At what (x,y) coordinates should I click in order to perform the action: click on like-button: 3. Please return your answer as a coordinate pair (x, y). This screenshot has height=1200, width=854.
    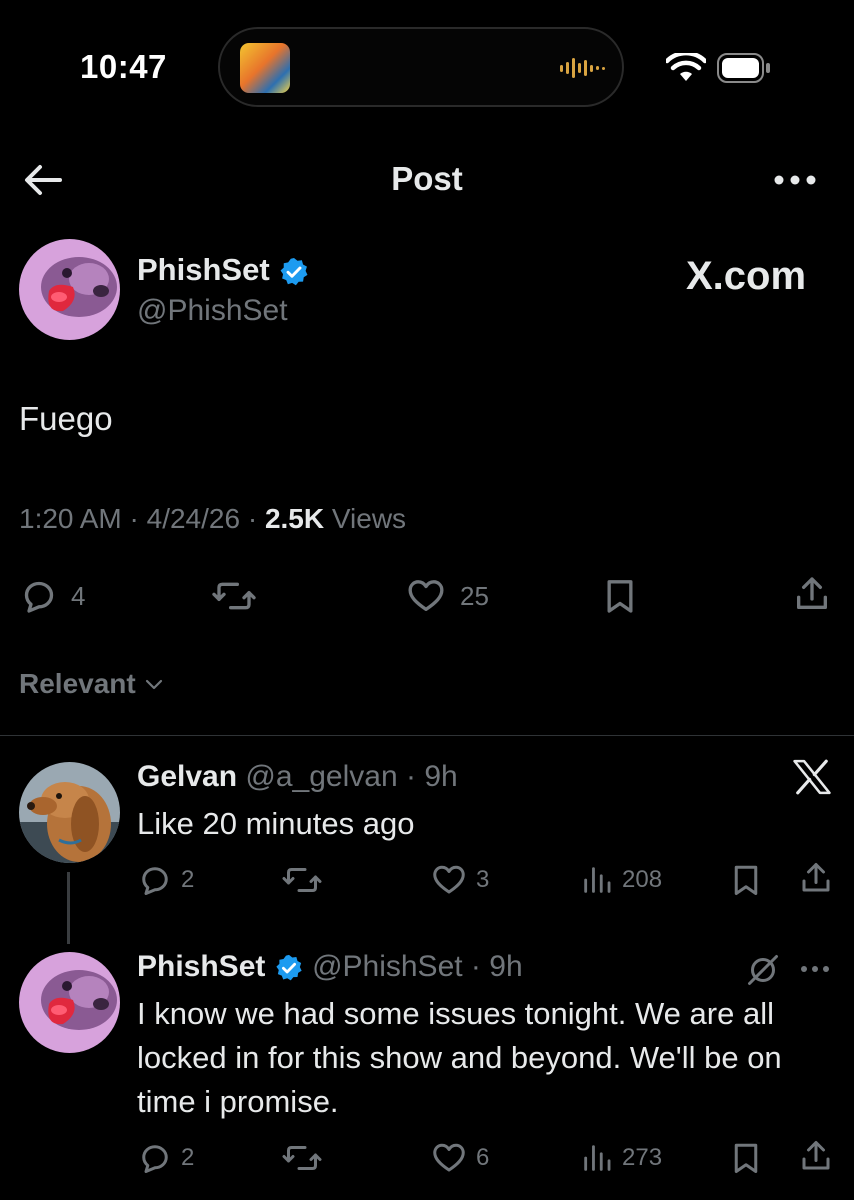
    Looking at the image, I should click on (459, 880).